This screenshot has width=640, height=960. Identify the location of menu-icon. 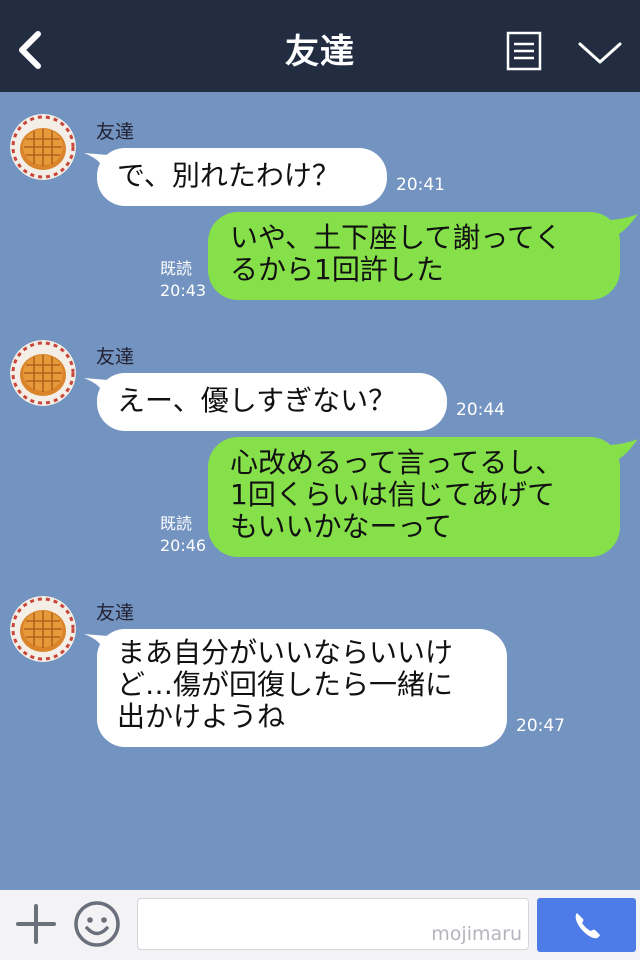
(524, 51).